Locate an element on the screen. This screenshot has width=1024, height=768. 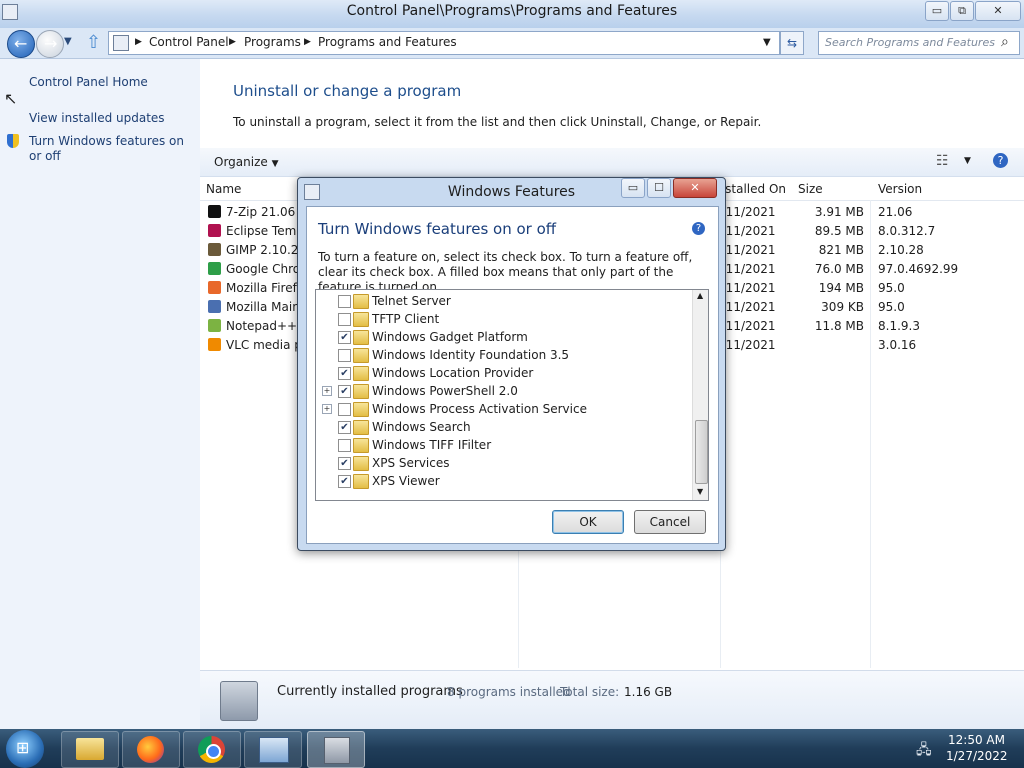
view-options-icon: ☷ is located at coordinates (942, 161).